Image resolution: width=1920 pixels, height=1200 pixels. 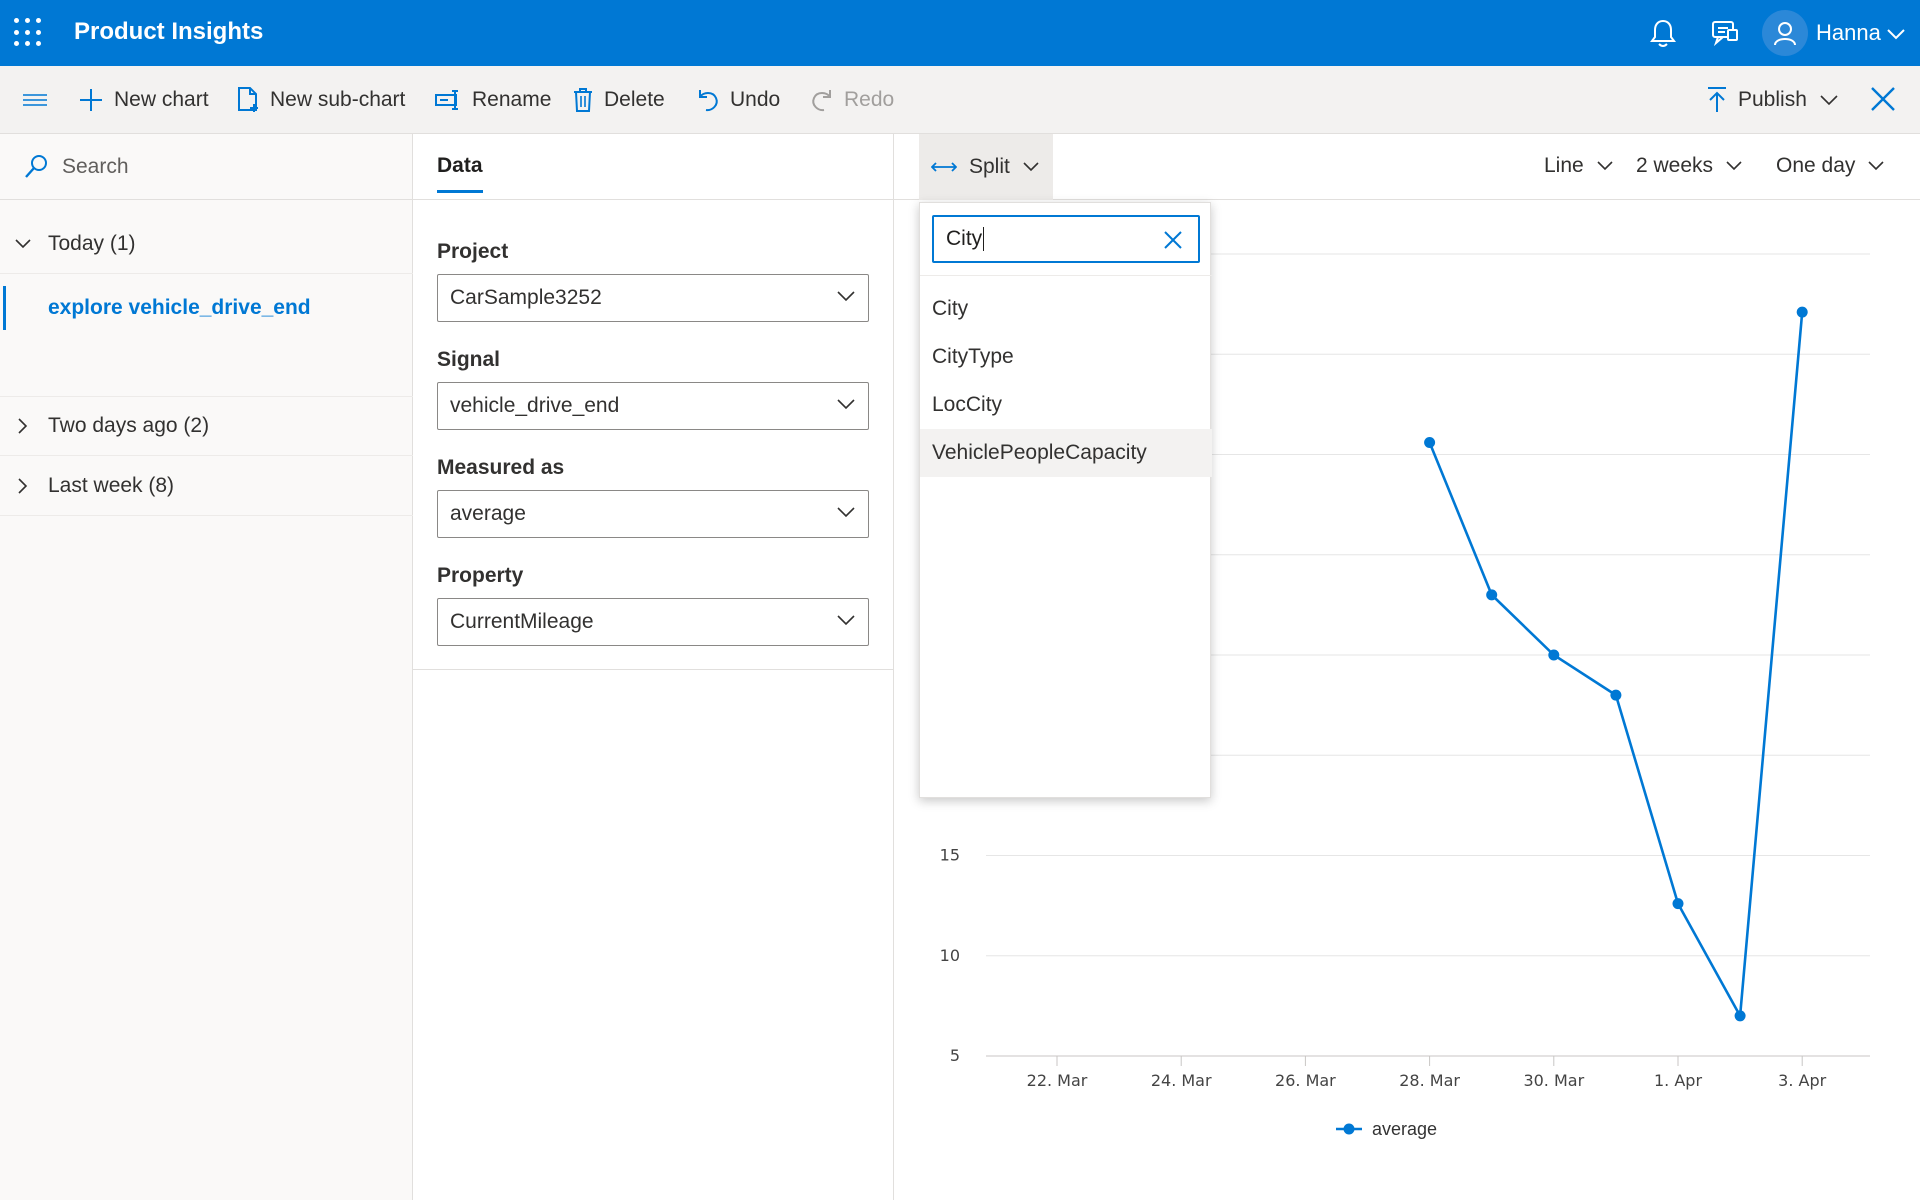 I want to click on tab-row: Data, so click(x=653, y=167).